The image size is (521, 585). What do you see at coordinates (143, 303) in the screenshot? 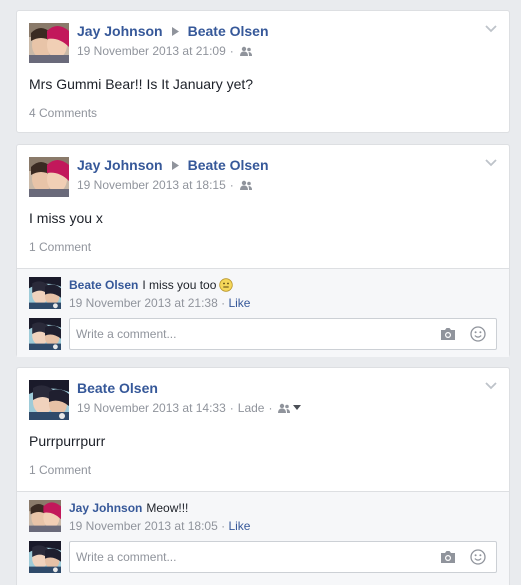
I see `comment-timestamp: 19 November 2013 at 21:38` at bounding box center [143, 303].